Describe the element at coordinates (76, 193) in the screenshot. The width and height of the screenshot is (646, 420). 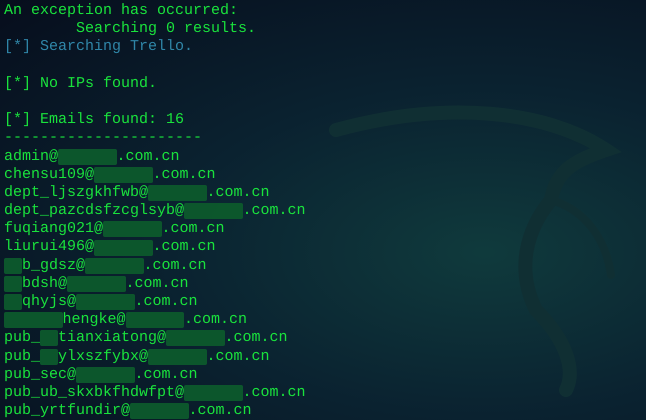
I see `email-text: dept_ljszgkhfwb@` at that location.